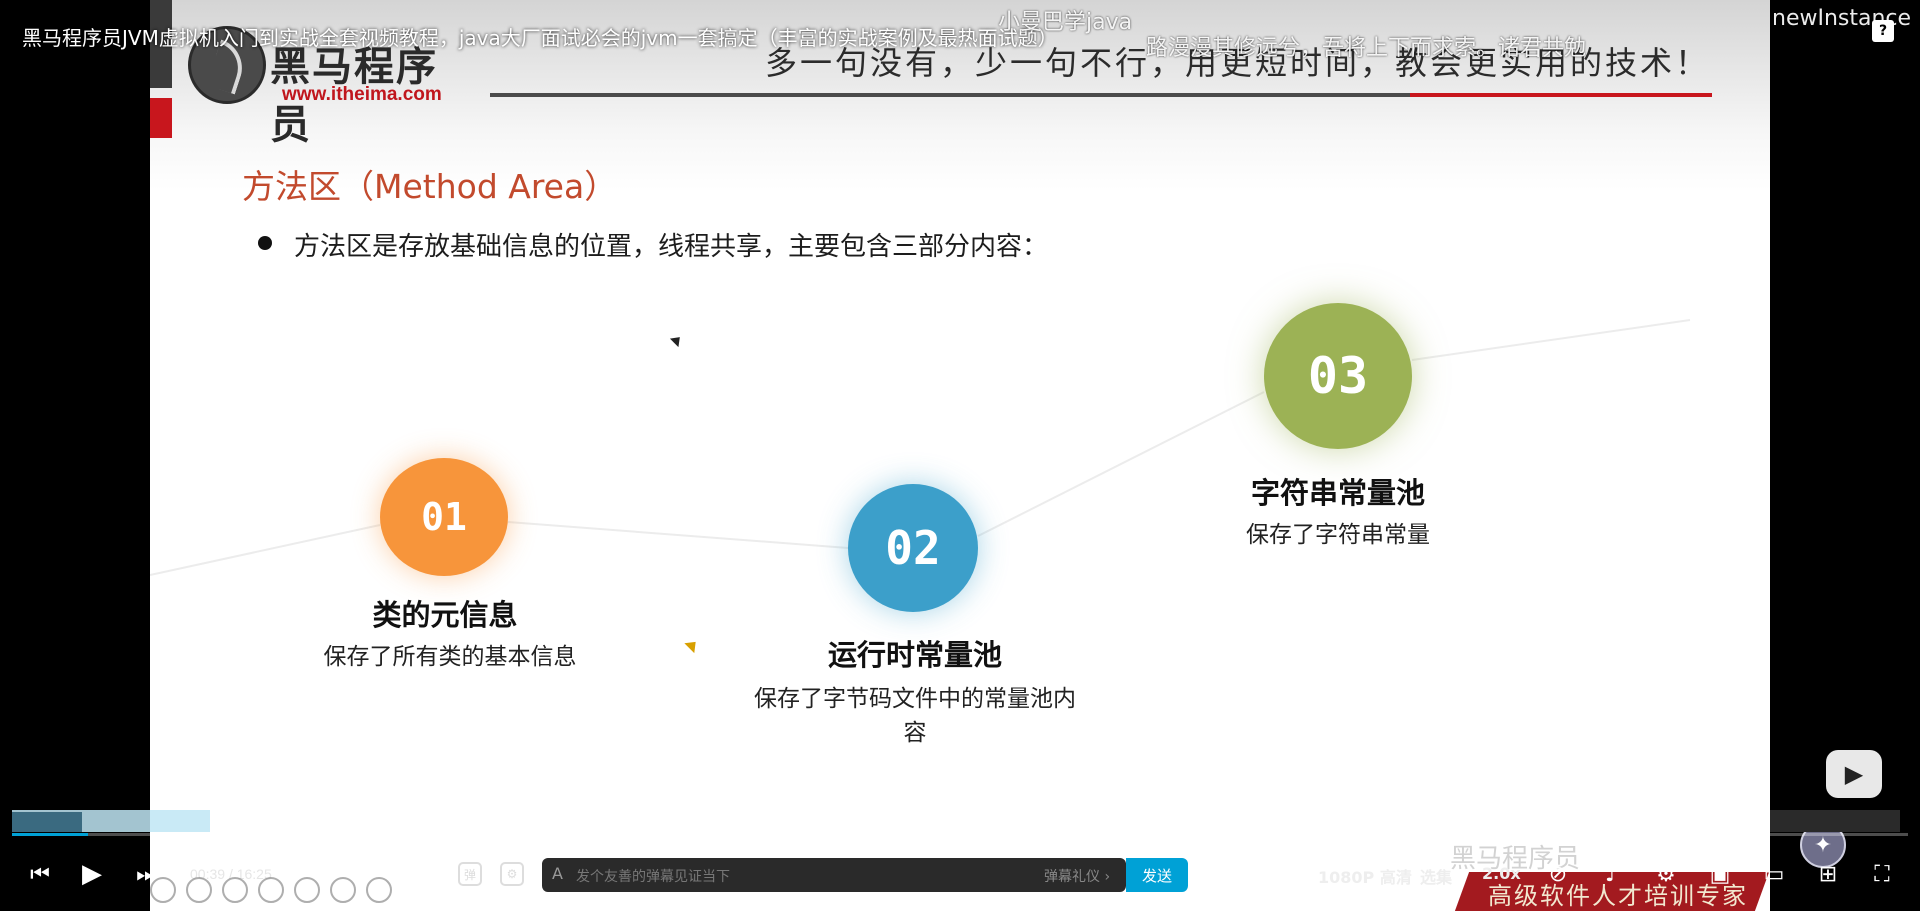 The image size is (1920, 911). Describe the element at coordinates (1337, 493) in the screenshot. I see `item-title-03: 字符串常量池` at that location.